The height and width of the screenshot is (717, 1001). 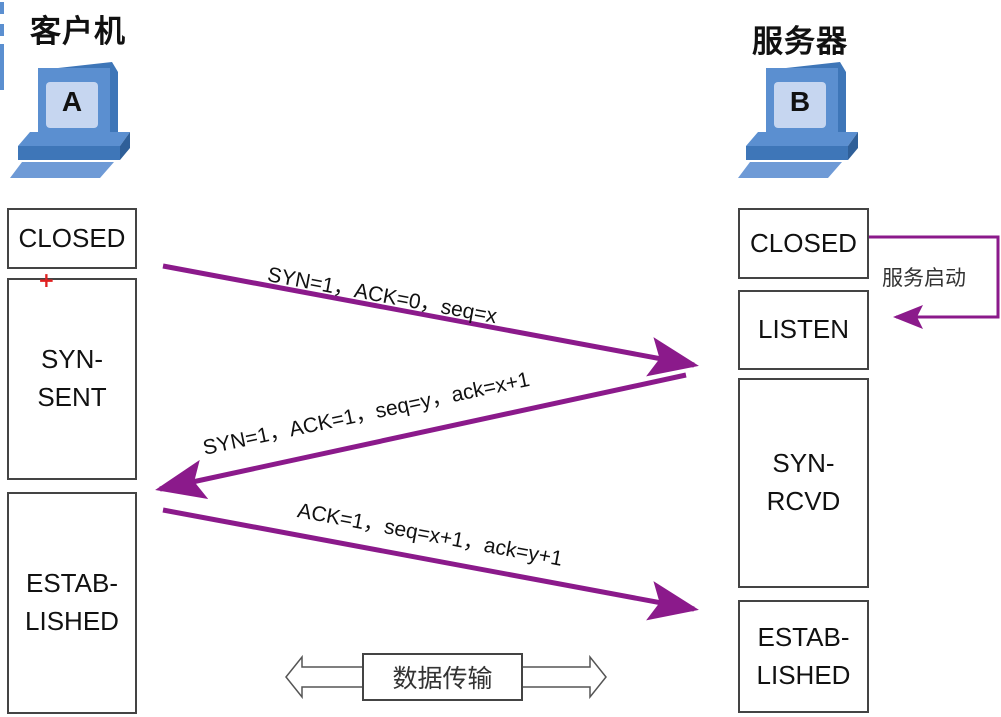 I want to click on service-start-label: 服务启动, so click(x=924, y=278).